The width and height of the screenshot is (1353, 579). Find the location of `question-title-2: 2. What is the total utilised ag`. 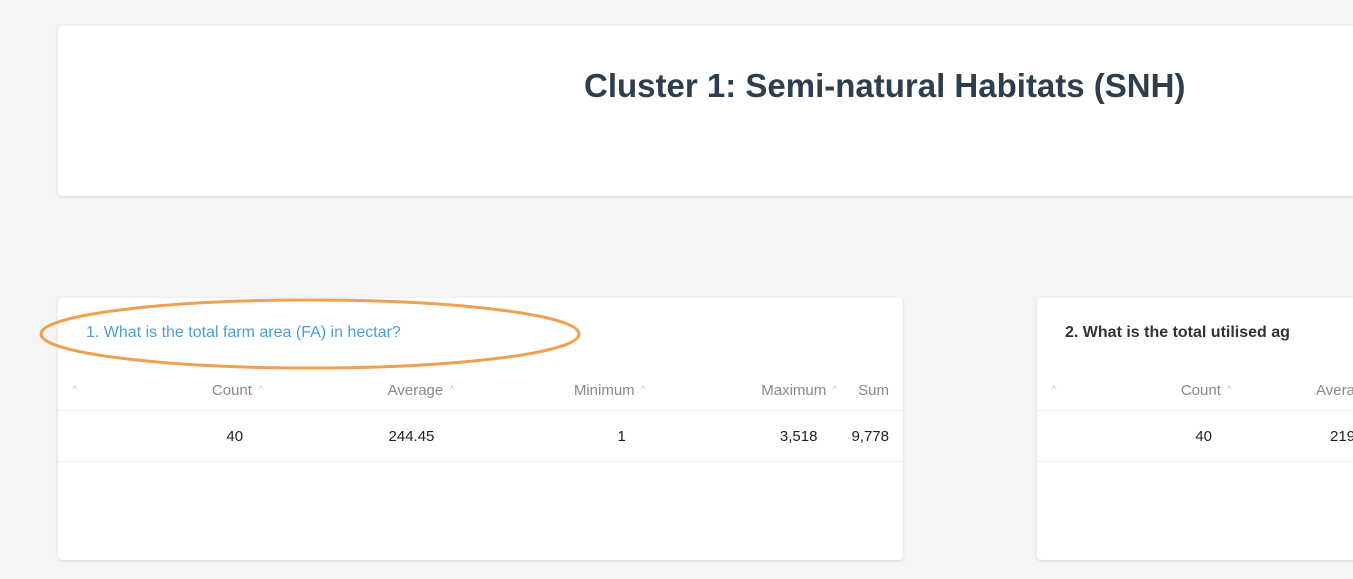

question-title-2: 2. What is the total utilised ag is located at coordinates (1177, 333).